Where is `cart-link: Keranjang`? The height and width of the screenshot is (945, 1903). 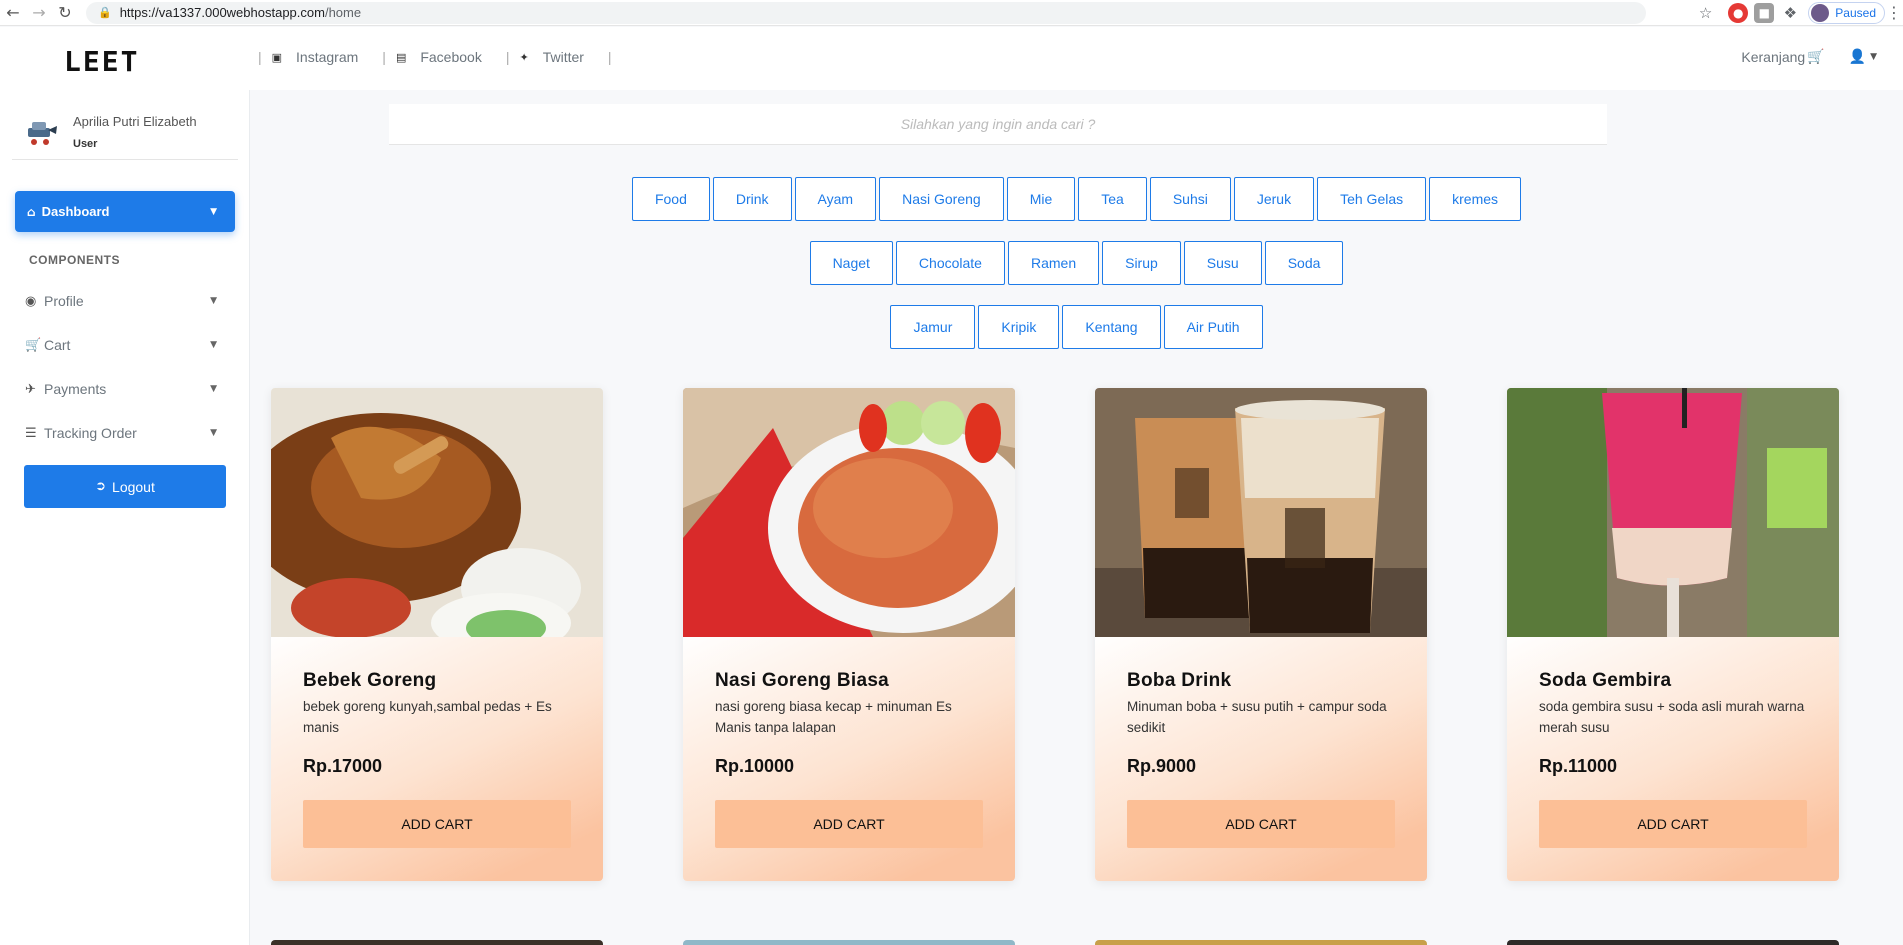 cart-link: Keranjang is located at coordinates (1773, 57).